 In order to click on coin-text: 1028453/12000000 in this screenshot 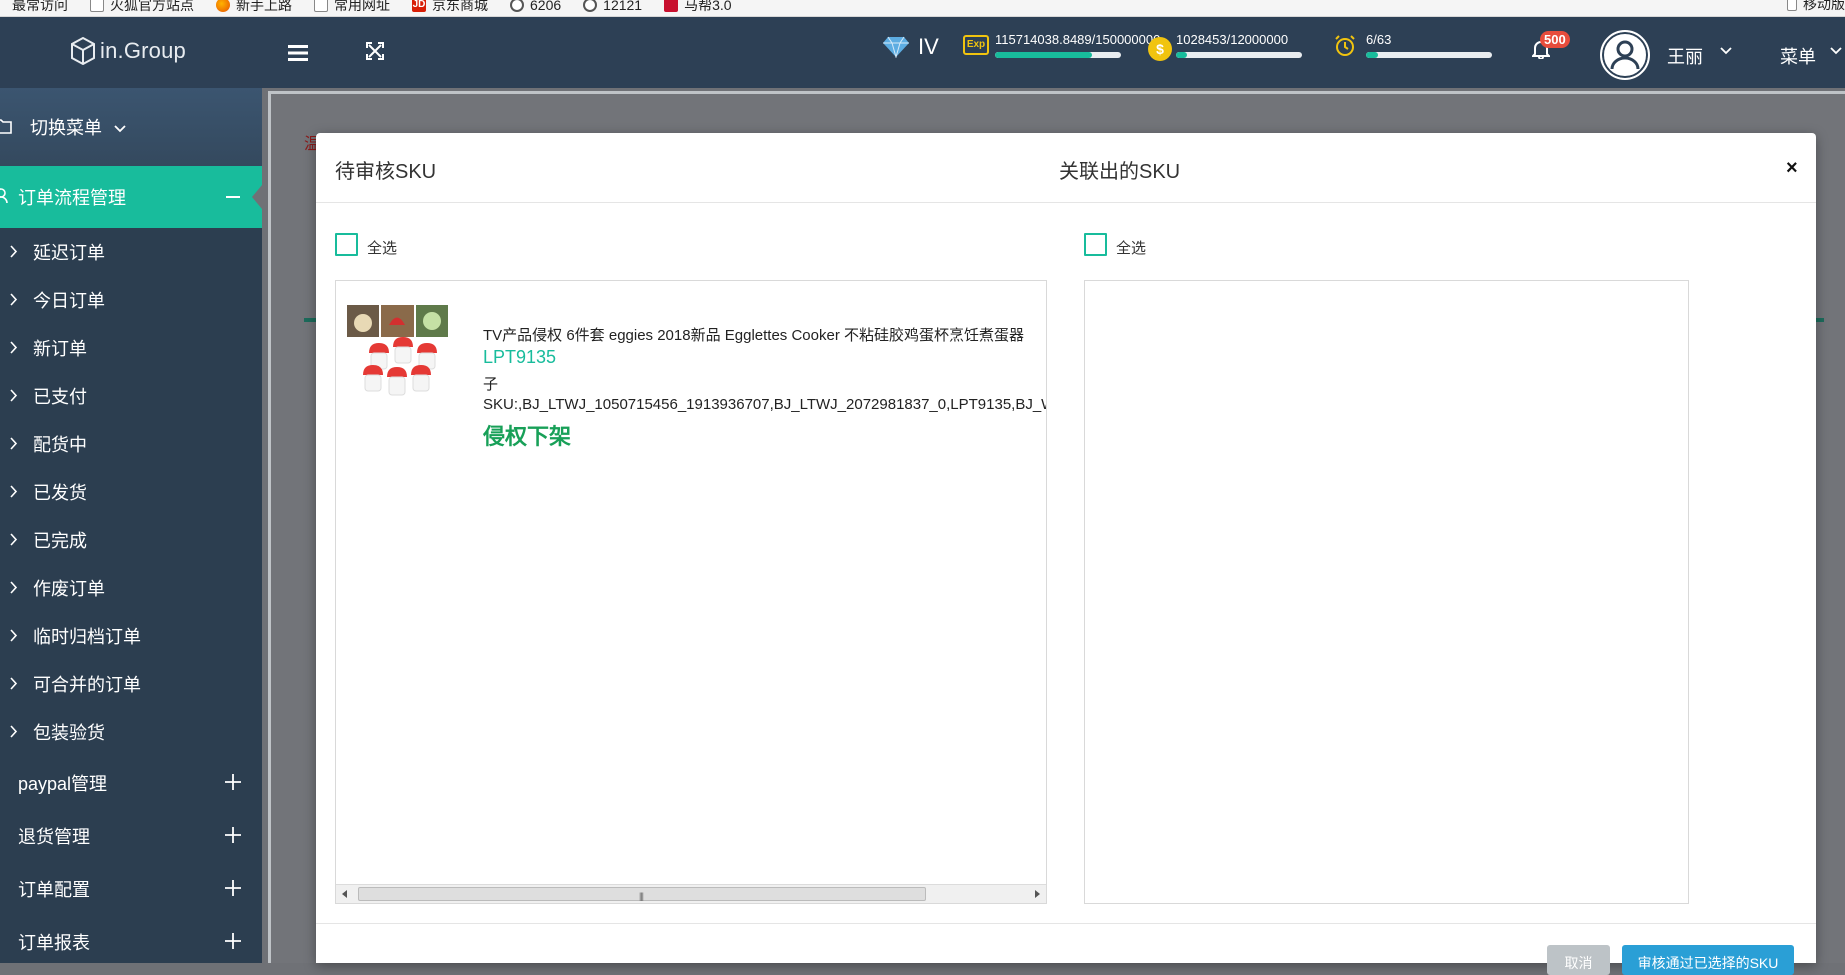, I will do `click(1232, 39)`.